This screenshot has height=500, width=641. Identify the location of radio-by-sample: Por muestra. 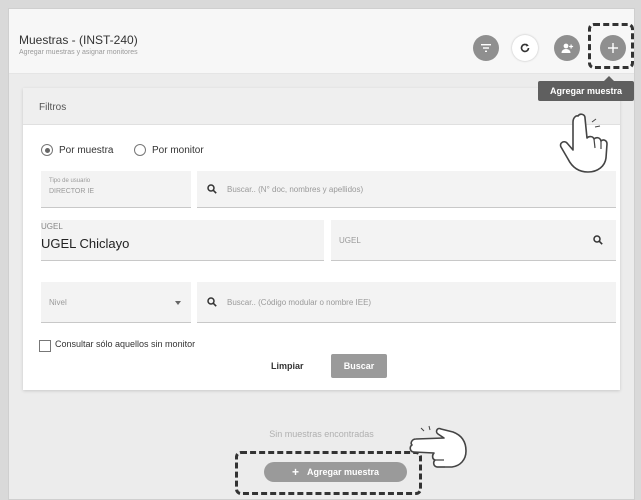
(77, 150).